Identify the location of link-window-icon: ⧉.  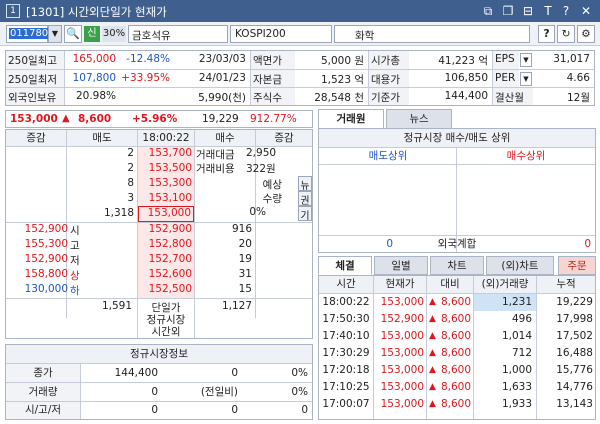
(488, 11).